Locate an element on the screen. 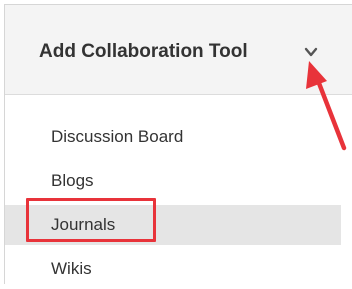  menu-item-label: Journals is located at coordinates (83, 224).